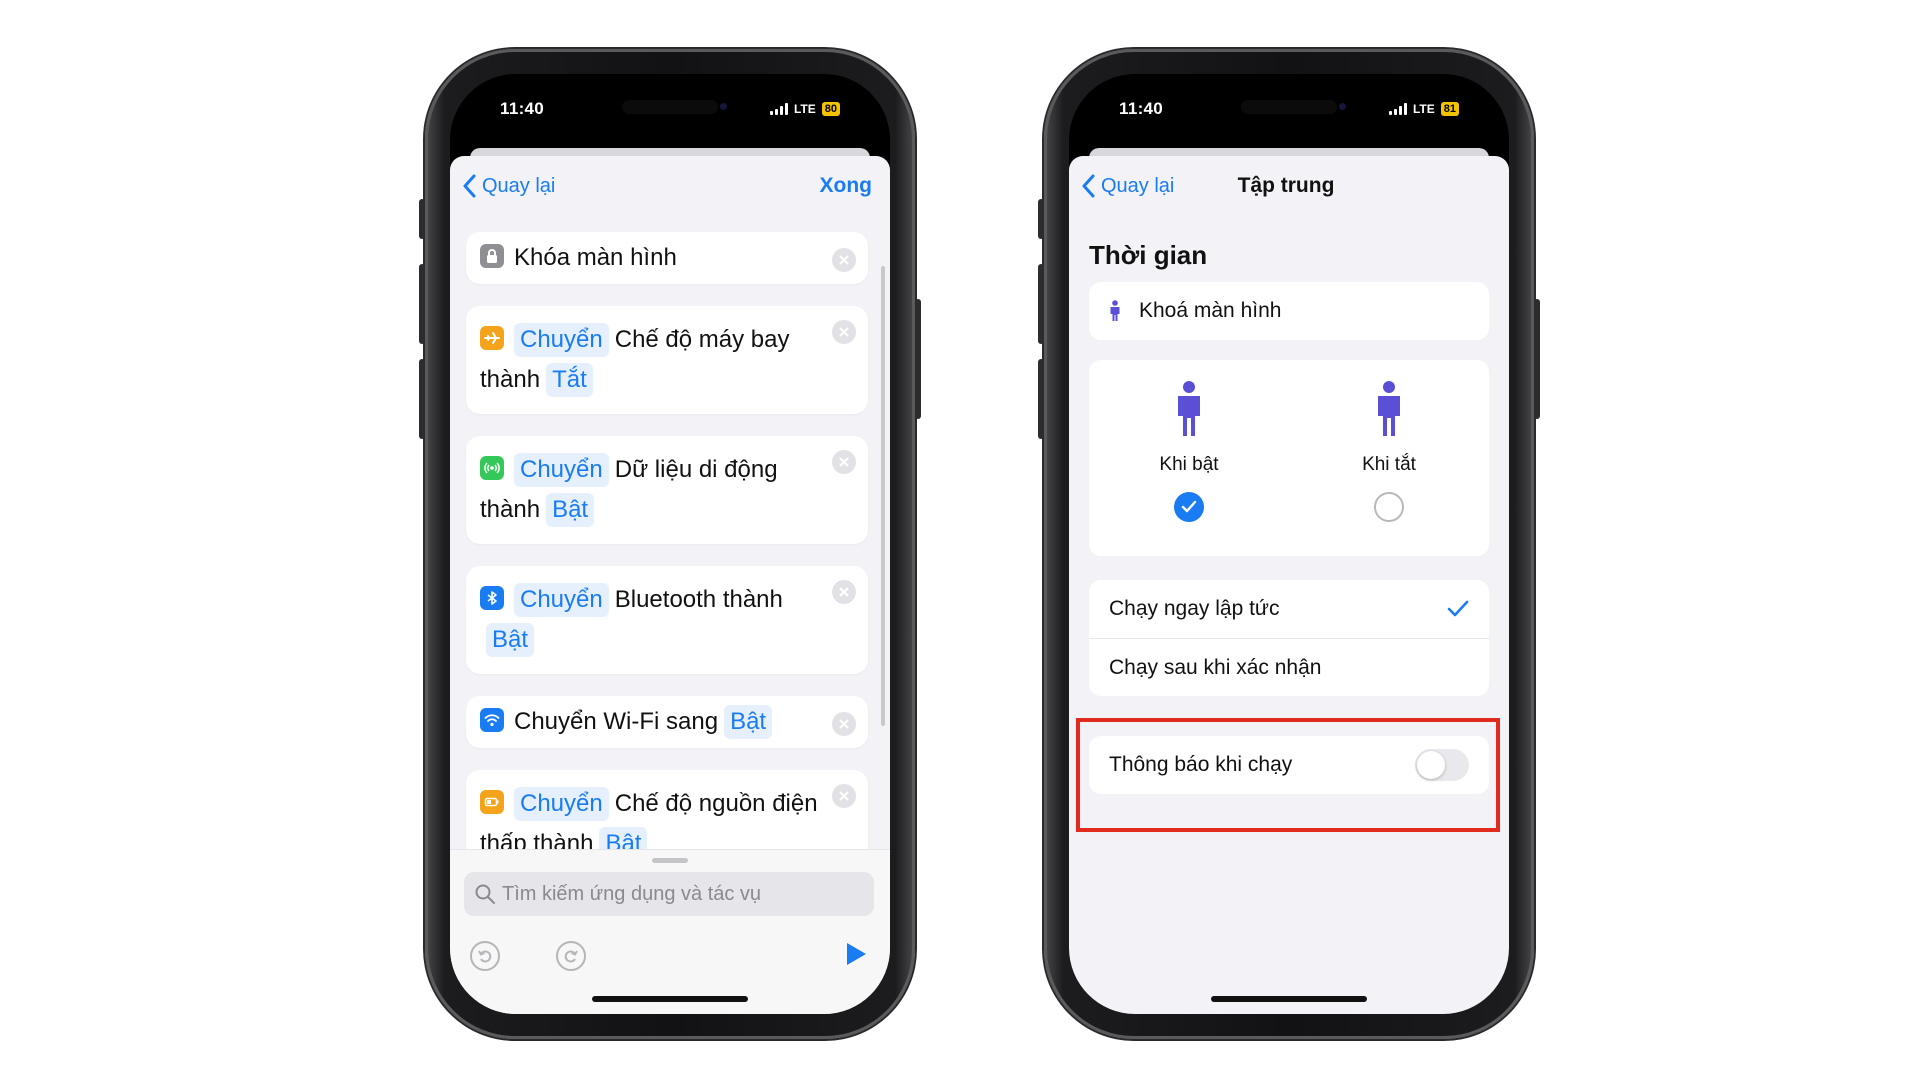 The image size is (1920, 1080). Describe the element at coordinates (1289, 109) in the screenshot. I see `status-bar: 11:40 LTE 81` at that location.